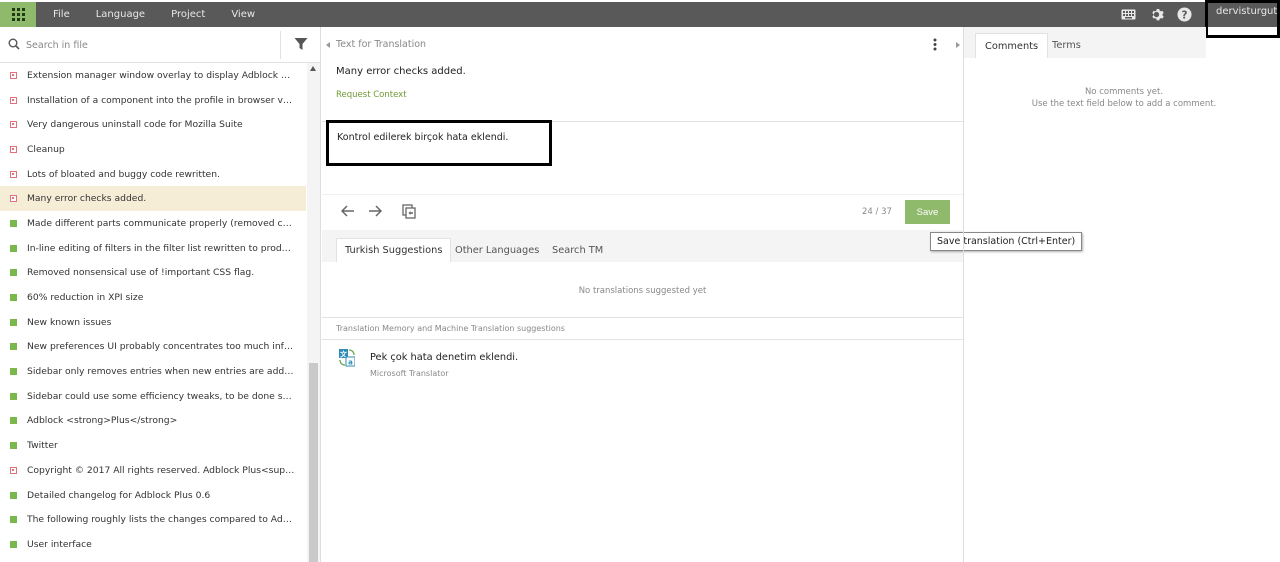 The width and height of the screenshot is (1280, 562). I want to click on list-item-text: Twitter, so click(42, 446).